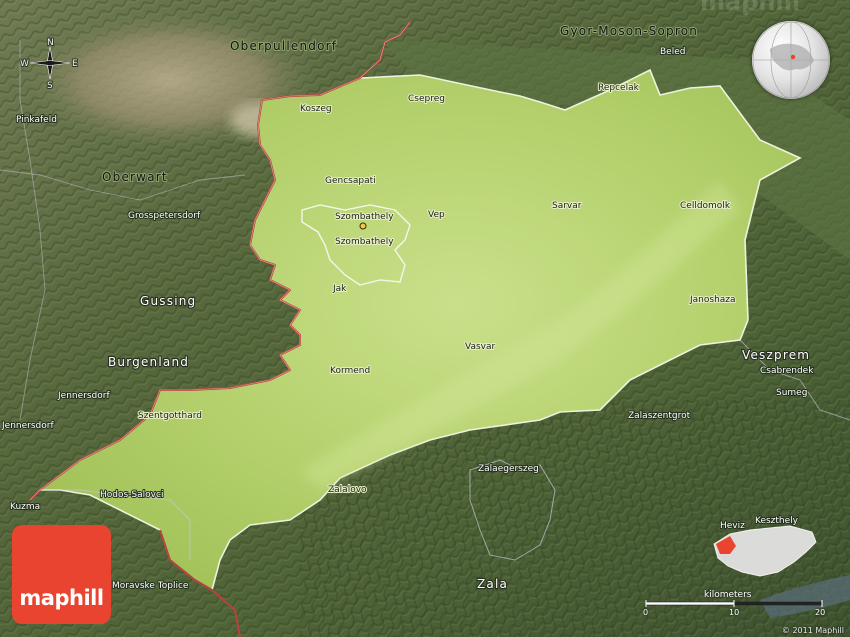 The height and width of the screenshot is (637, 850). I want to click on town-label-oberpullendorf: Oberpullendorf, so click(283, 46).